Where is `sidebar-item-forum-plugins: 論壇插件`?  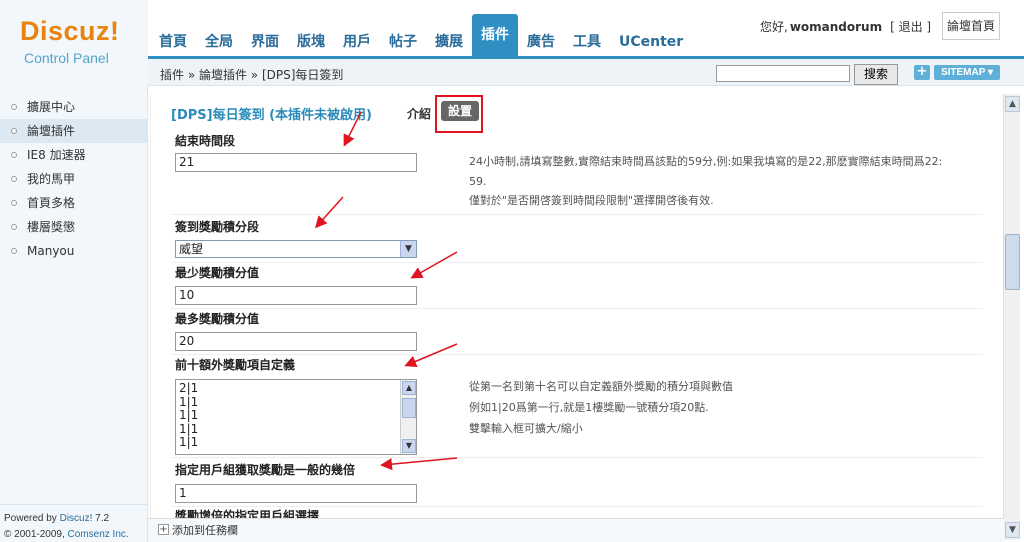 sidebar-item-forum-plugins: 論壇插件 is located at coordinates (73, 131).